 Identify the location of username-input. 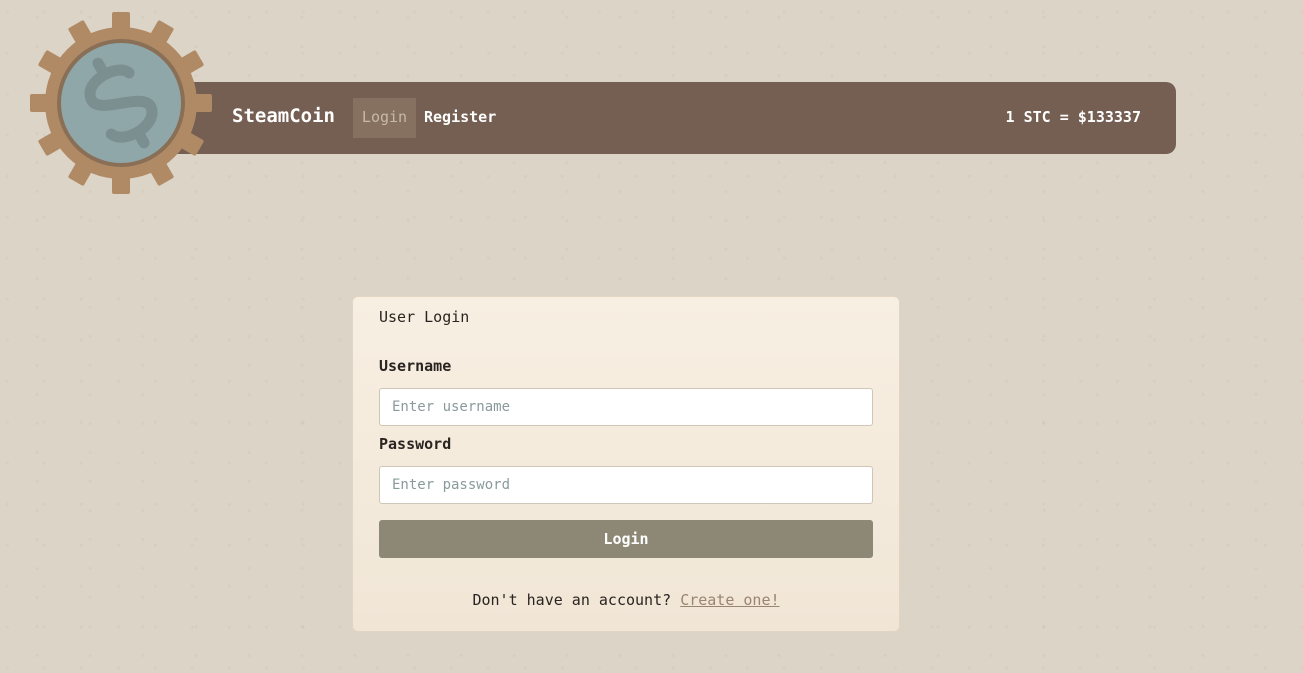
(626, 407).